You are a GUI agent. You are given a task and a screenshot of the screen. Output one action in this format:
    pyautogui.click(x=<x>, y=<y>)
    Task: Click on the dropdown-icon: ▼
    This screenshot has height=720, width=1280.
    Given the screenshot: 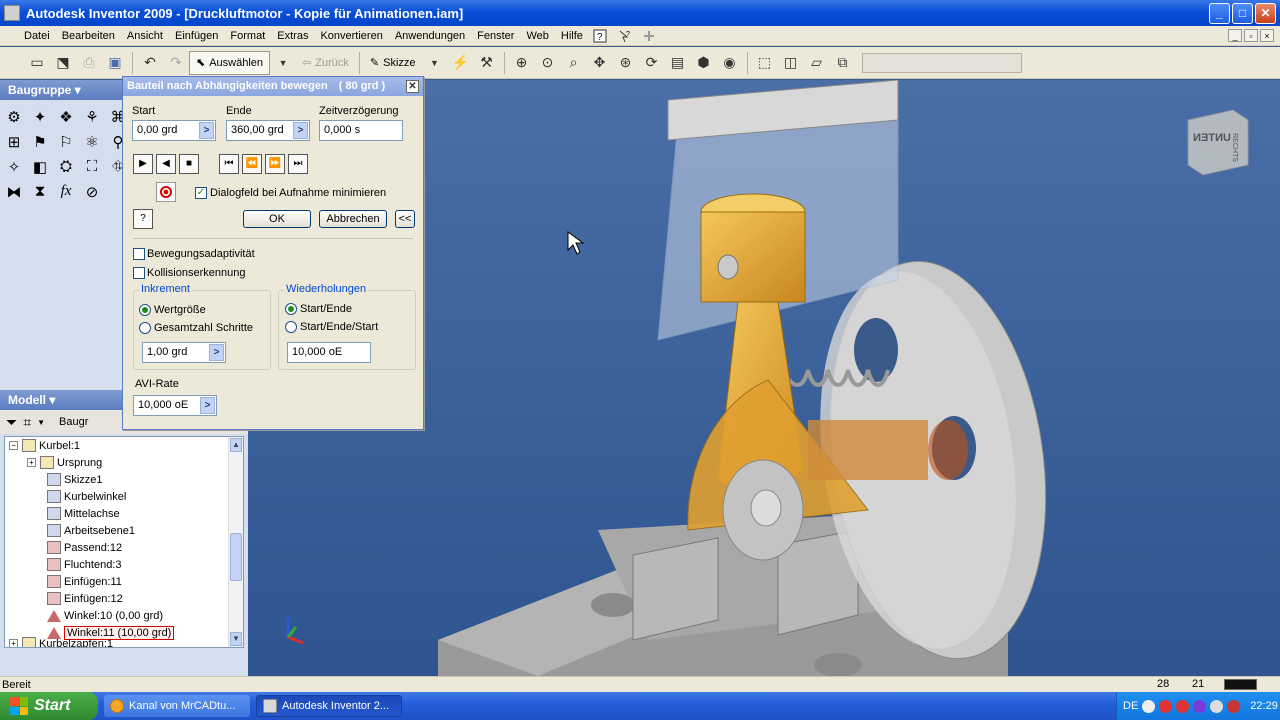 What is the action you would take?
    pyautogui.click(x=41, y=422)
    